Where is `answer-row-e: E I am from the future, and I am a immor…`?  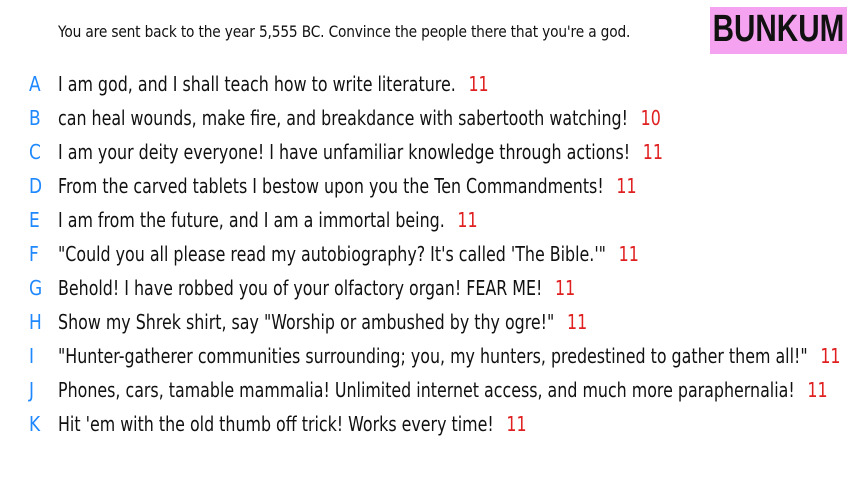 answer-row-e: E I am from the future, and I am a immor… is located at coordinates (426, 223).